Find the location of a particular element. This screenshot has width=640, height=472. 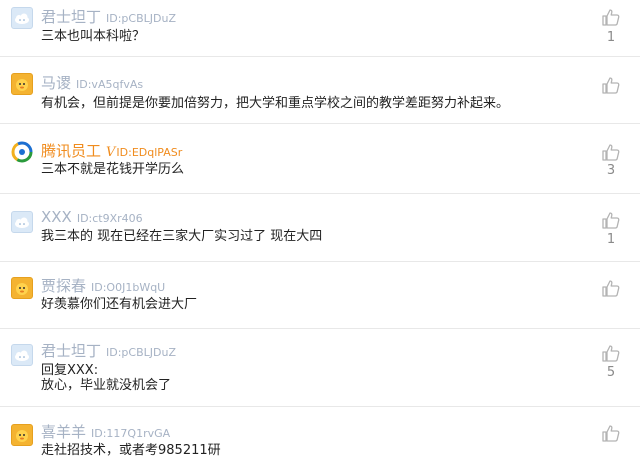

name-line: XXX ID:ct9Xr406 is located at coordinates (92, 217).